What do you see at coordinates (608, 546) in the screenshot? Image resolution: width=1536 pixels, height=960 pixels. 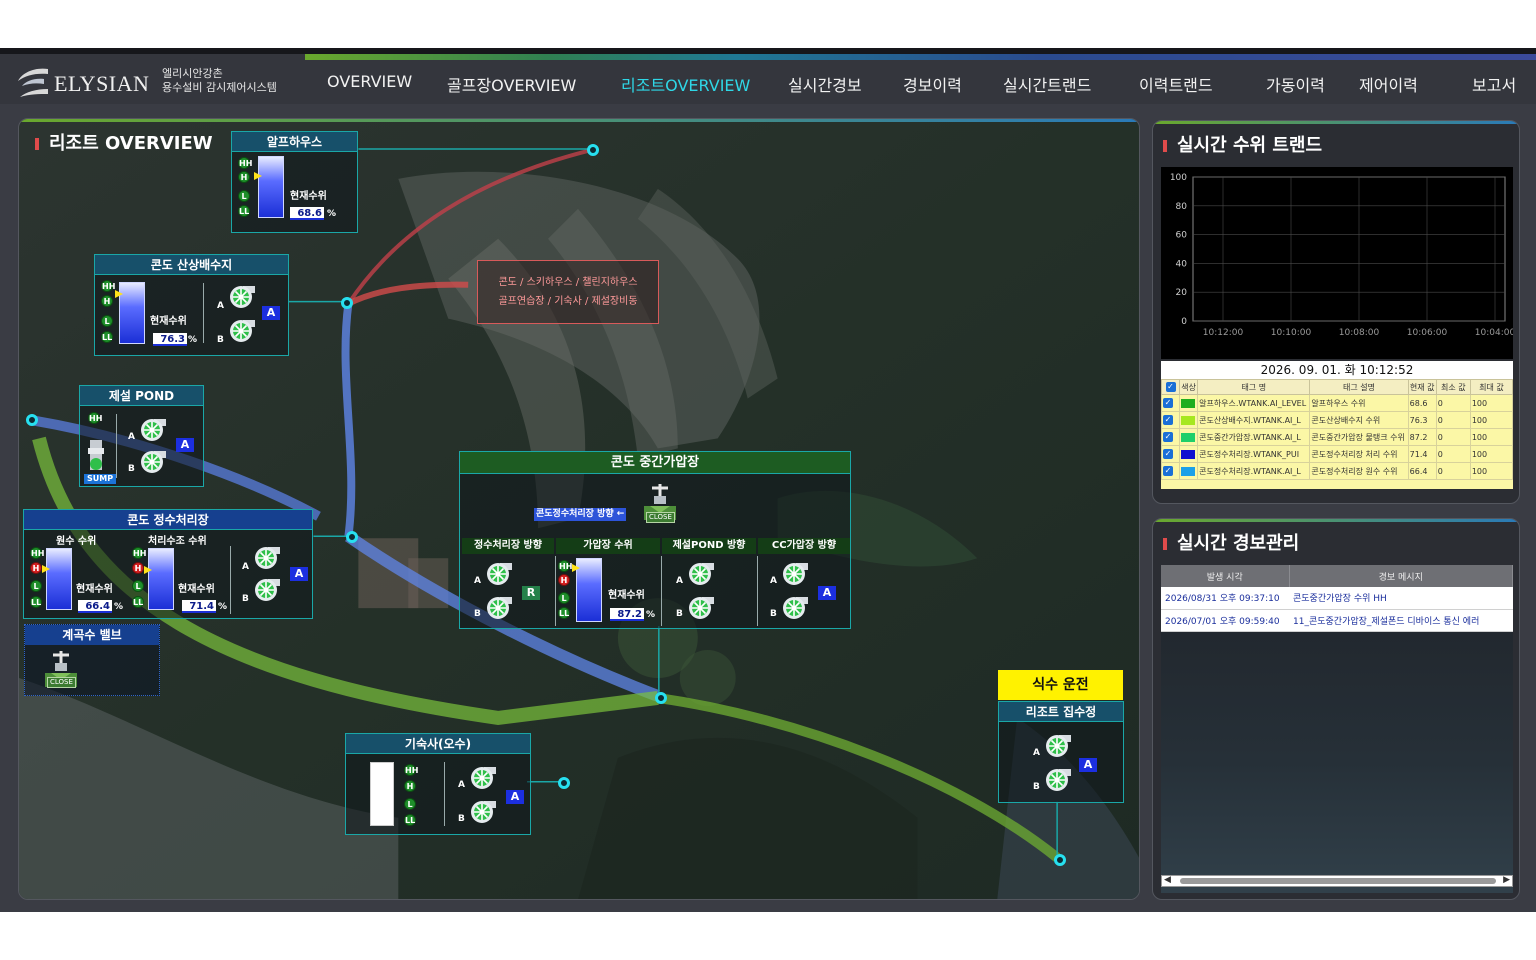 I see `sub-head-booster-level: 가압장 수위` at bounding box center [608, 546].